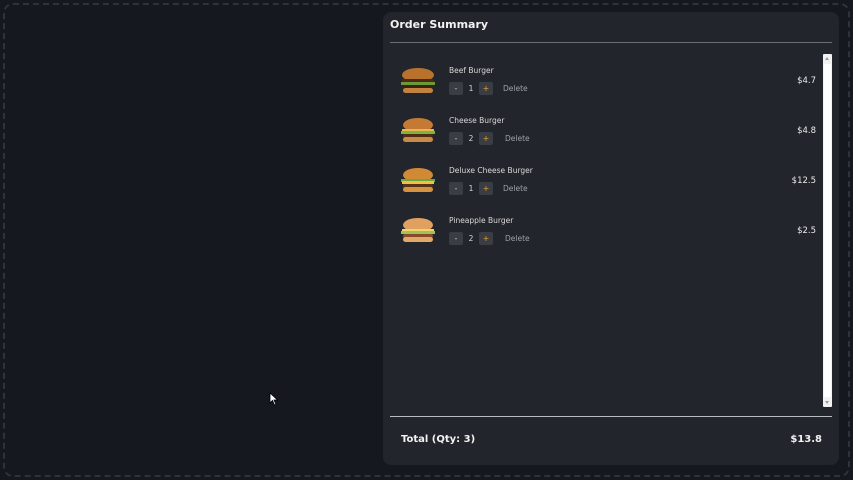 The height and width of the screenshot is (480, 853). Describe the element at coordinates (603, 132) in the screenshot. I see `order-item: Cheese Burger - 2 + Delete $4.8` at that location.